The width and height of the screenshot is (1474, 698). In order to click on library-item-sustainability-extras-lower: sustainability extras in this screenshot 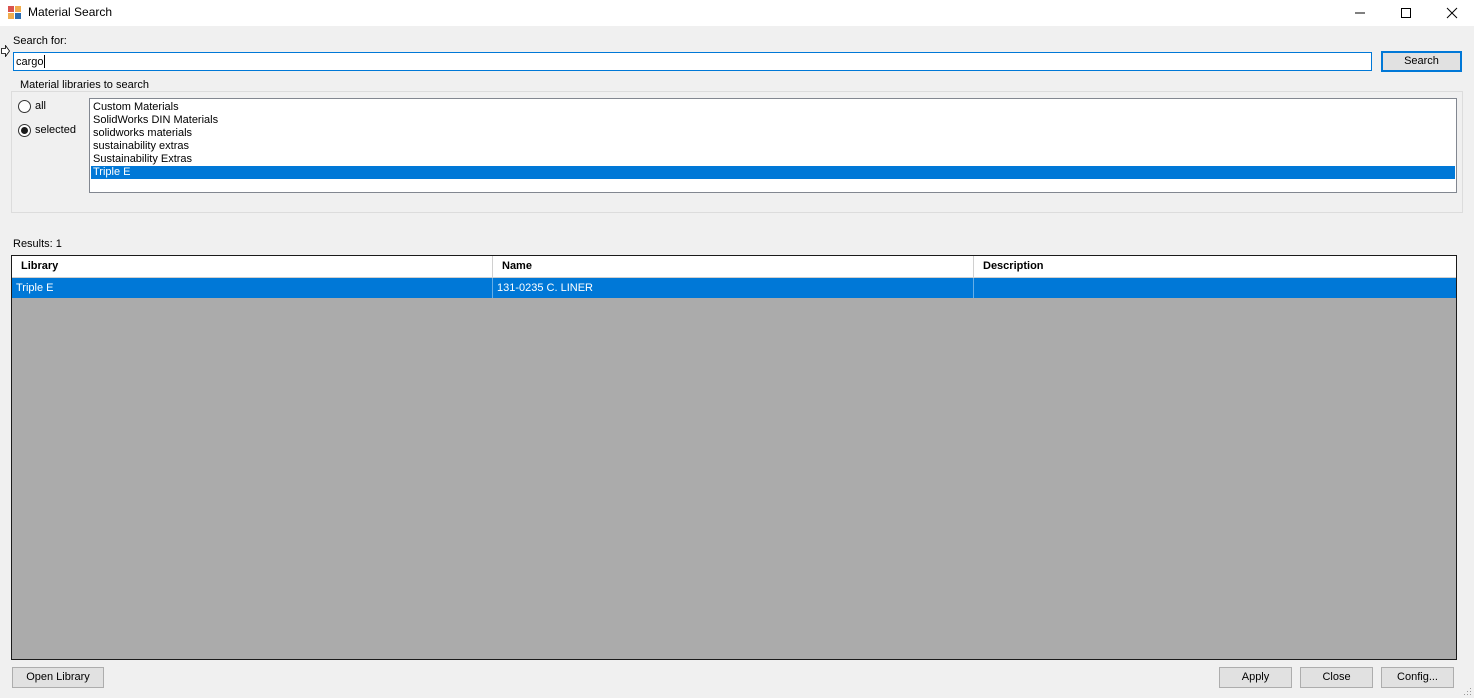, I will do `click(773, 146)`.